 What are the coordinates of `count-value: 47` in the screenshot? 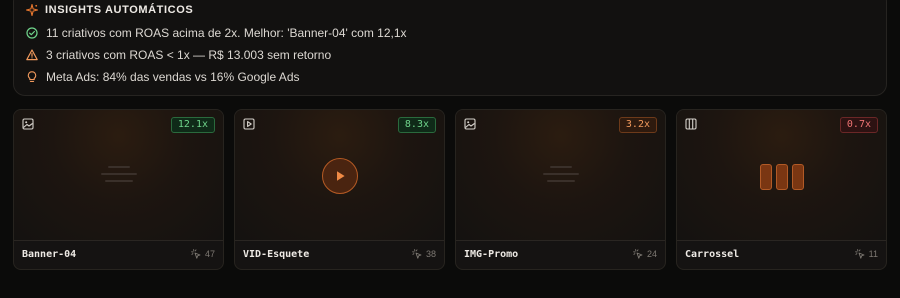 It's located at (209, 254).